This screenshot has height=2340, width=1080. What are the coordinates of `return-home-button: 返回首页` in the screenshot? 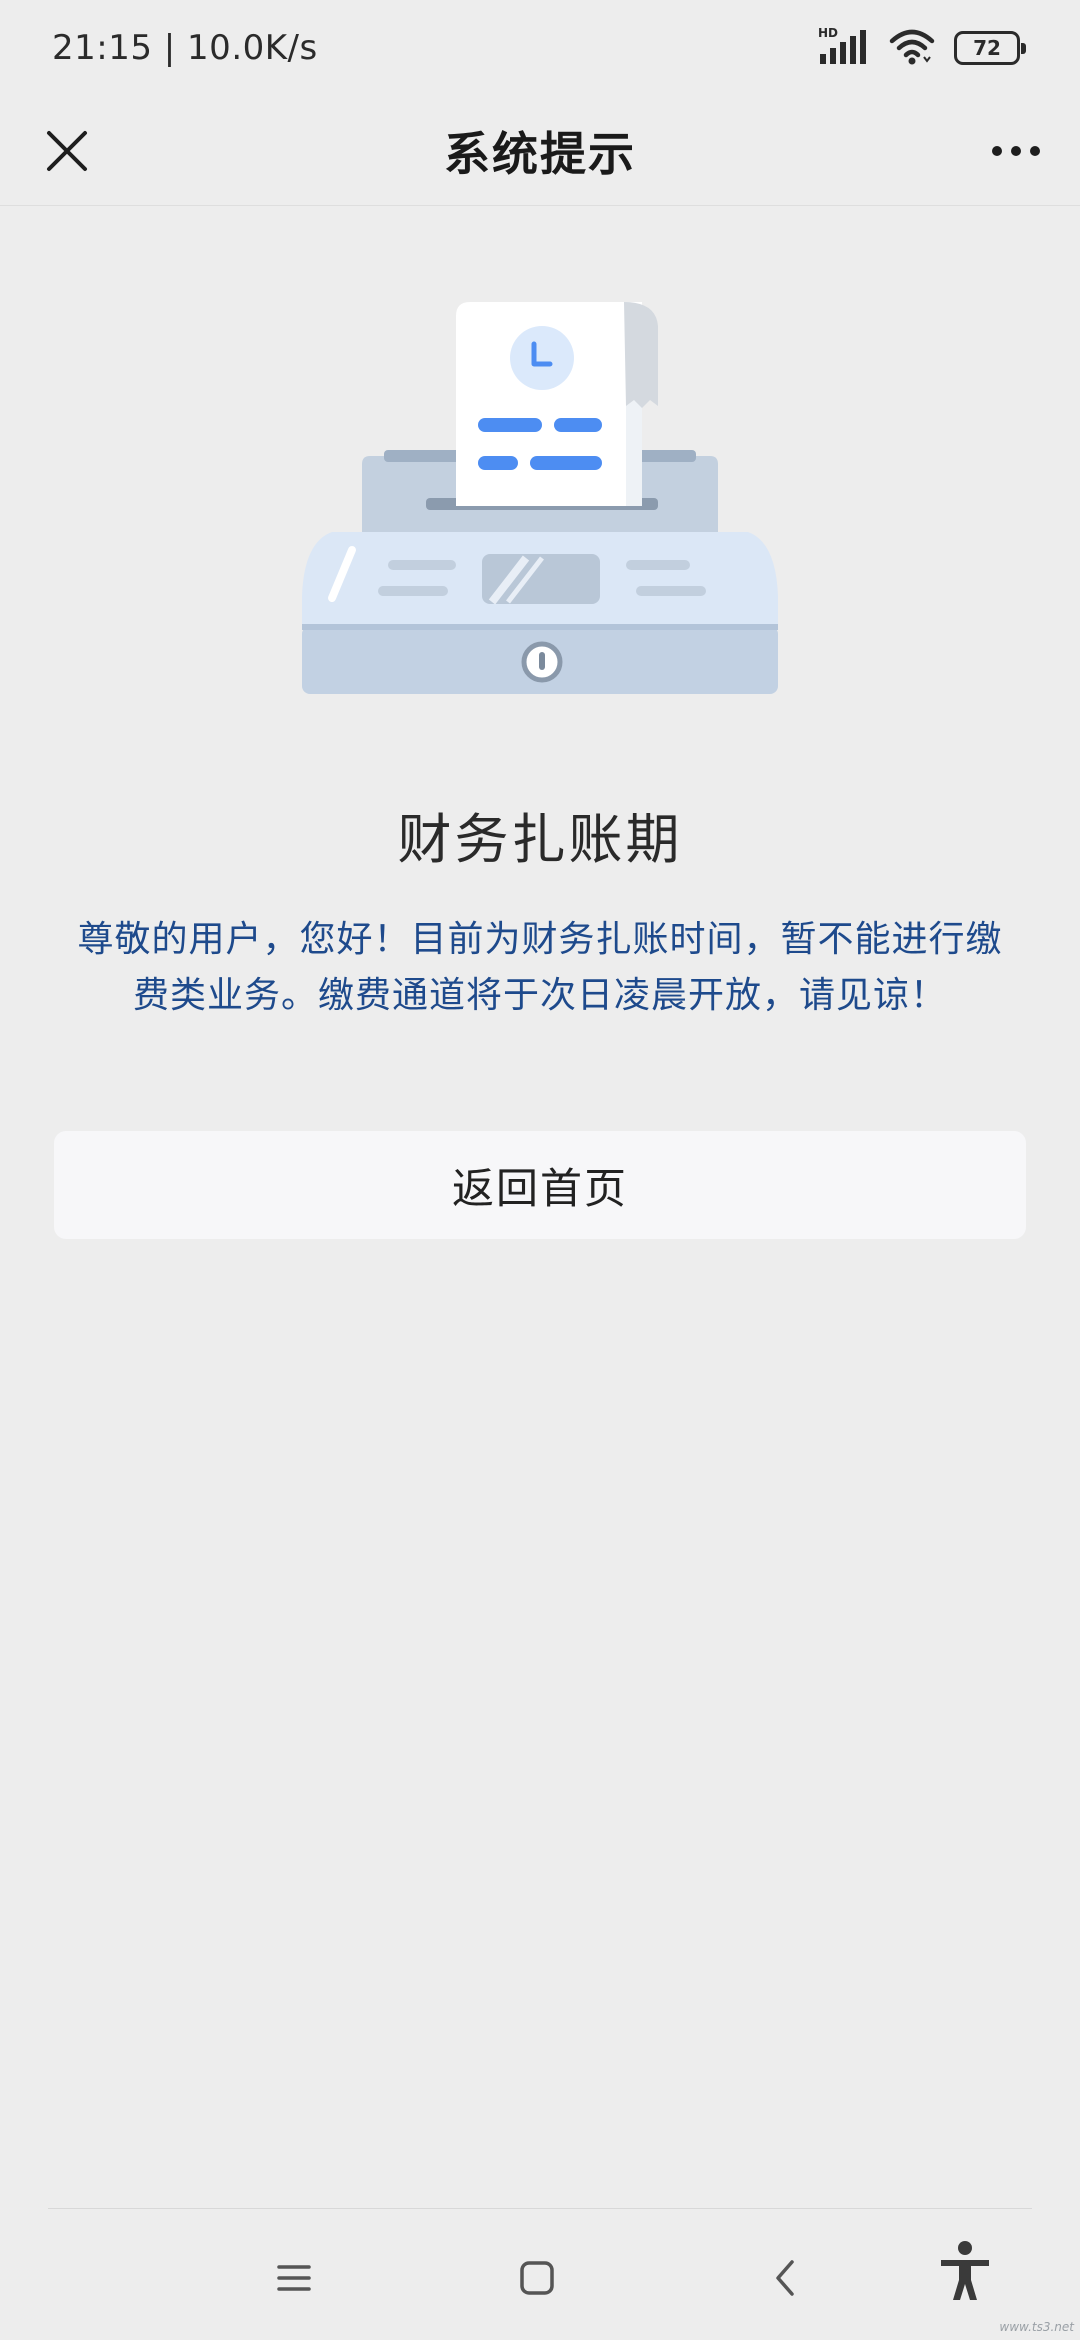 It's located at (540, 1185).